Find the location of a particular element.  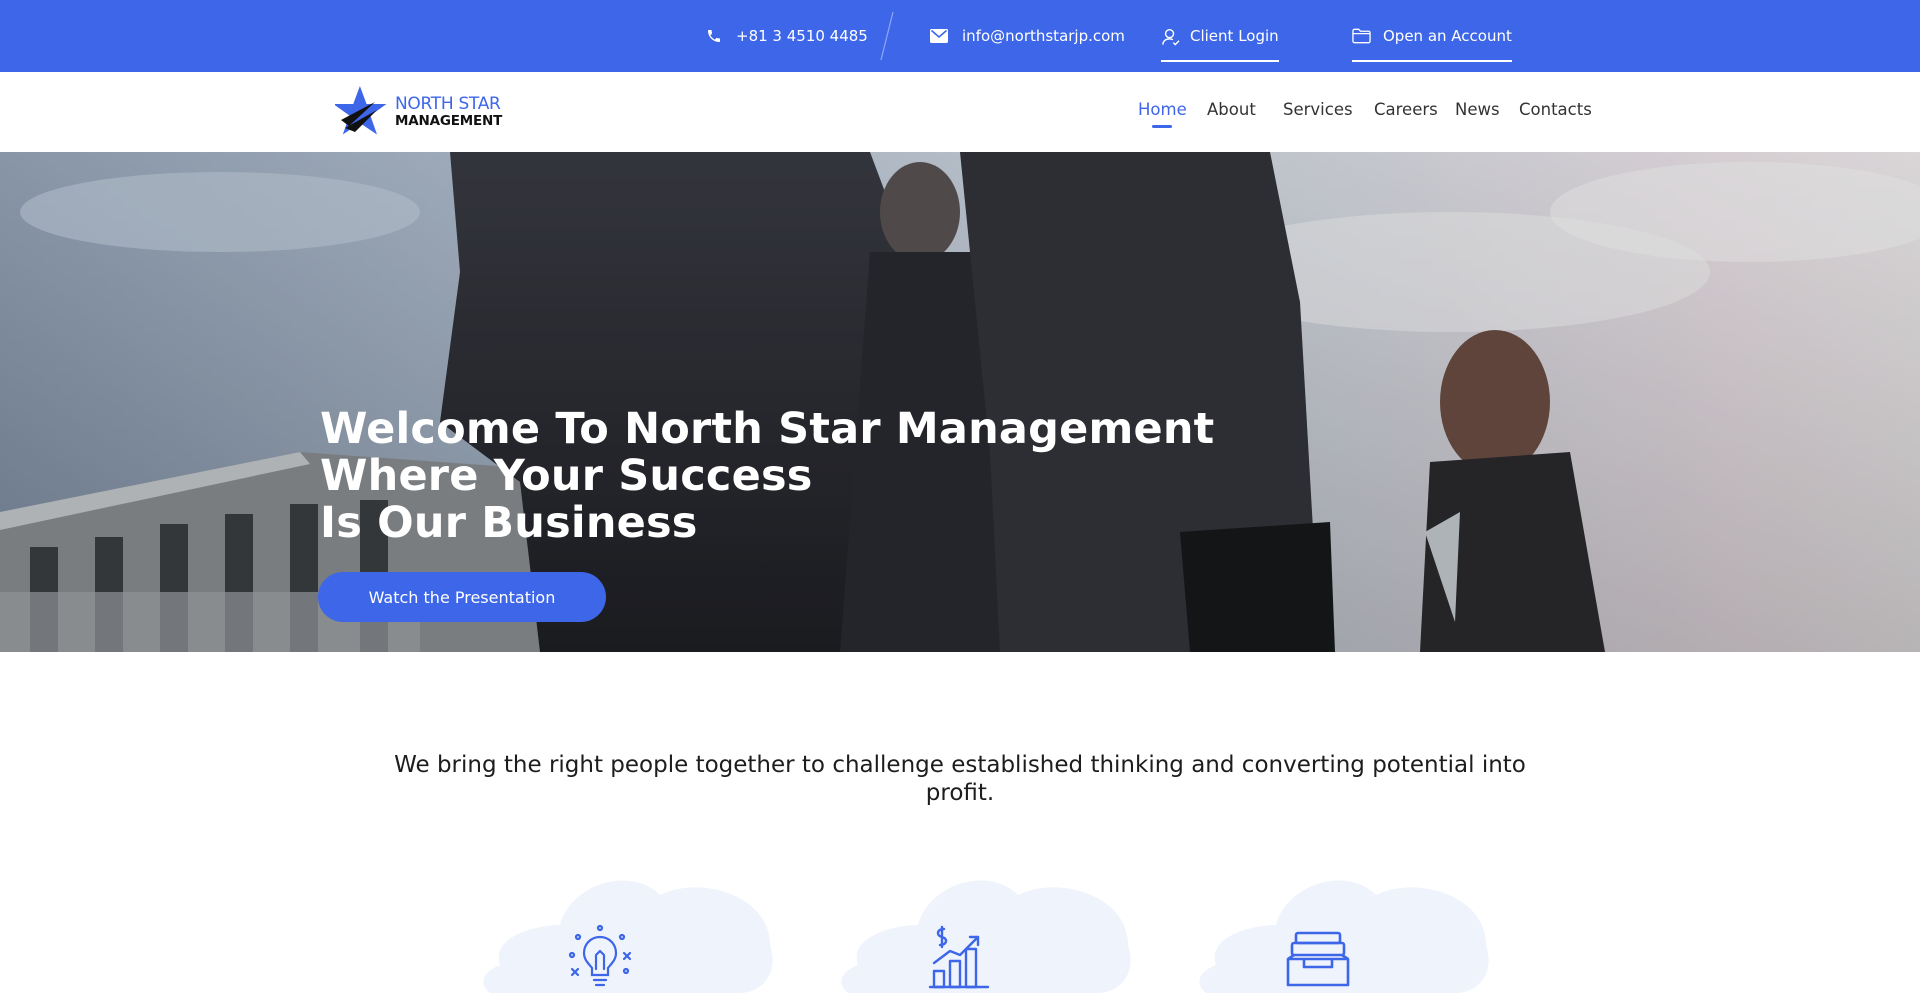

client-login-link: Client Login is located at coordinates (1220, 36).